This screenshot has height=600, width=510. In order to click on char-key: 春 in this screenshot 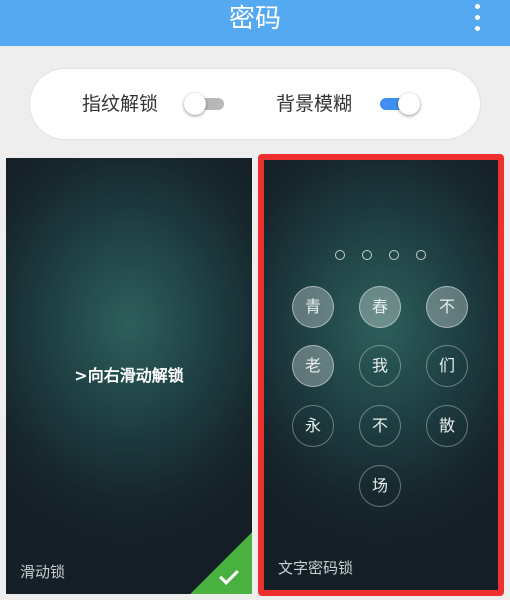, I will do `click(380, 307)`.